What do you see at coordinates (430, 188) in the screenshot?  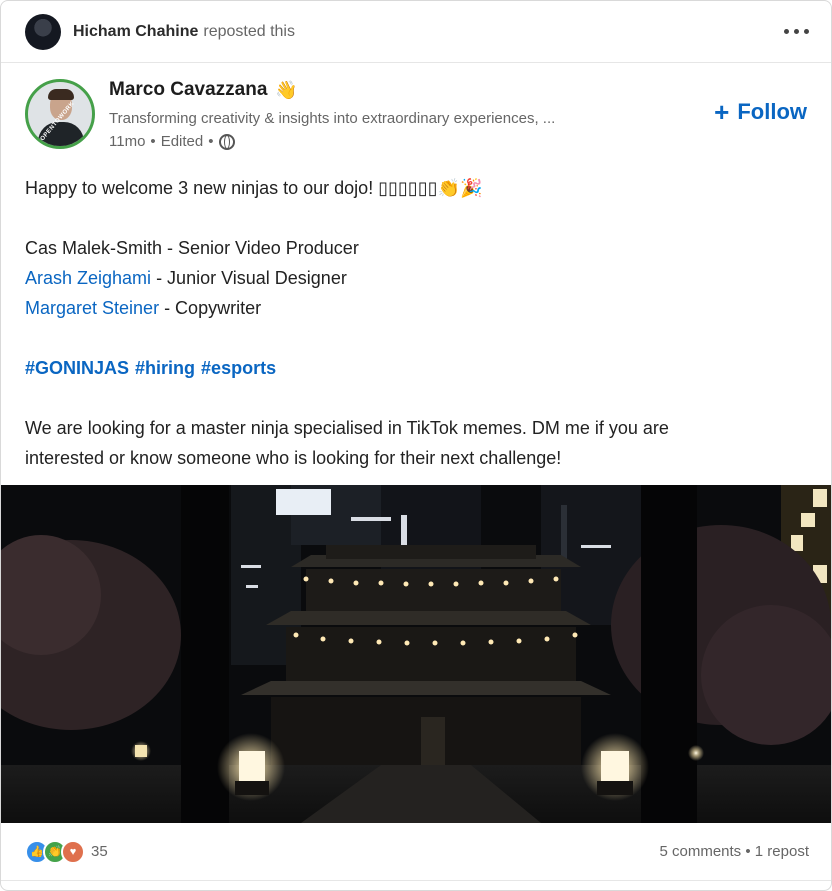 I see `clapping-party-icon: ▯▯▯▯▯▯👏🎉` at bounding box center [430, 188].